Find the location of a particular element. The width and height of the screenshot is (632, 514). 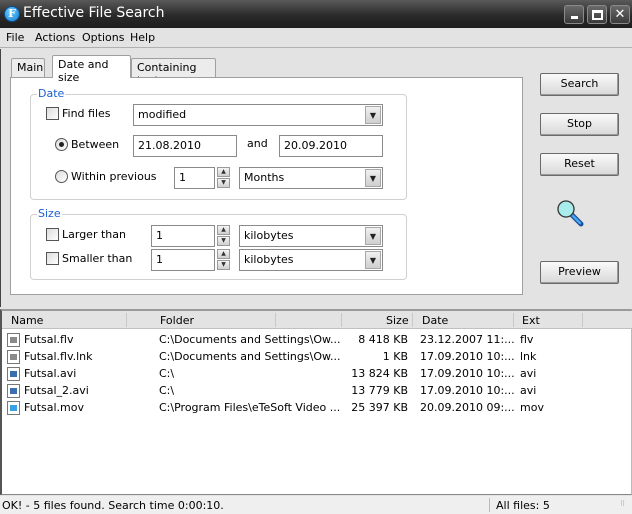

file-ext: lnk is located at coordinates (528, 356).